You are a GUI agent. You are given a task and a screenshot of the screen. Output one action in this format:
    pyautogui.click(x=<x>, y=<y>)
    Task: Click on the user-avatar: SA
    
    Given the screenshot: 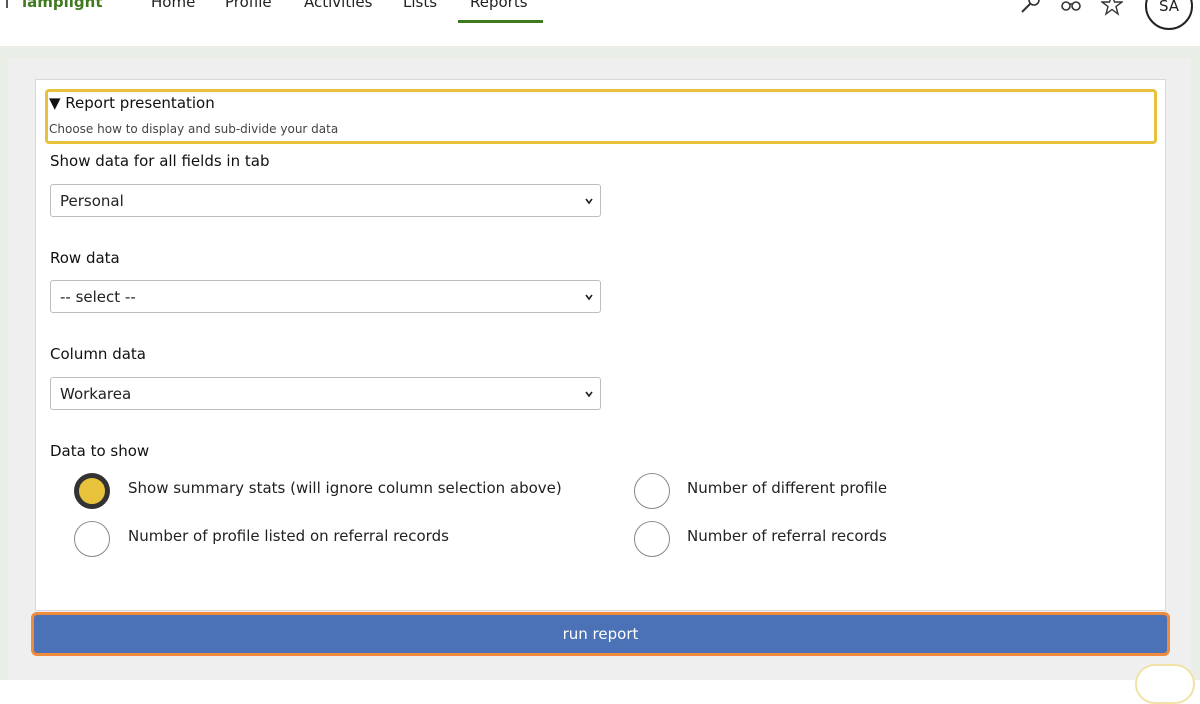 What is the action you would take?
    pyautogui.click(x=1169, y=15)
    